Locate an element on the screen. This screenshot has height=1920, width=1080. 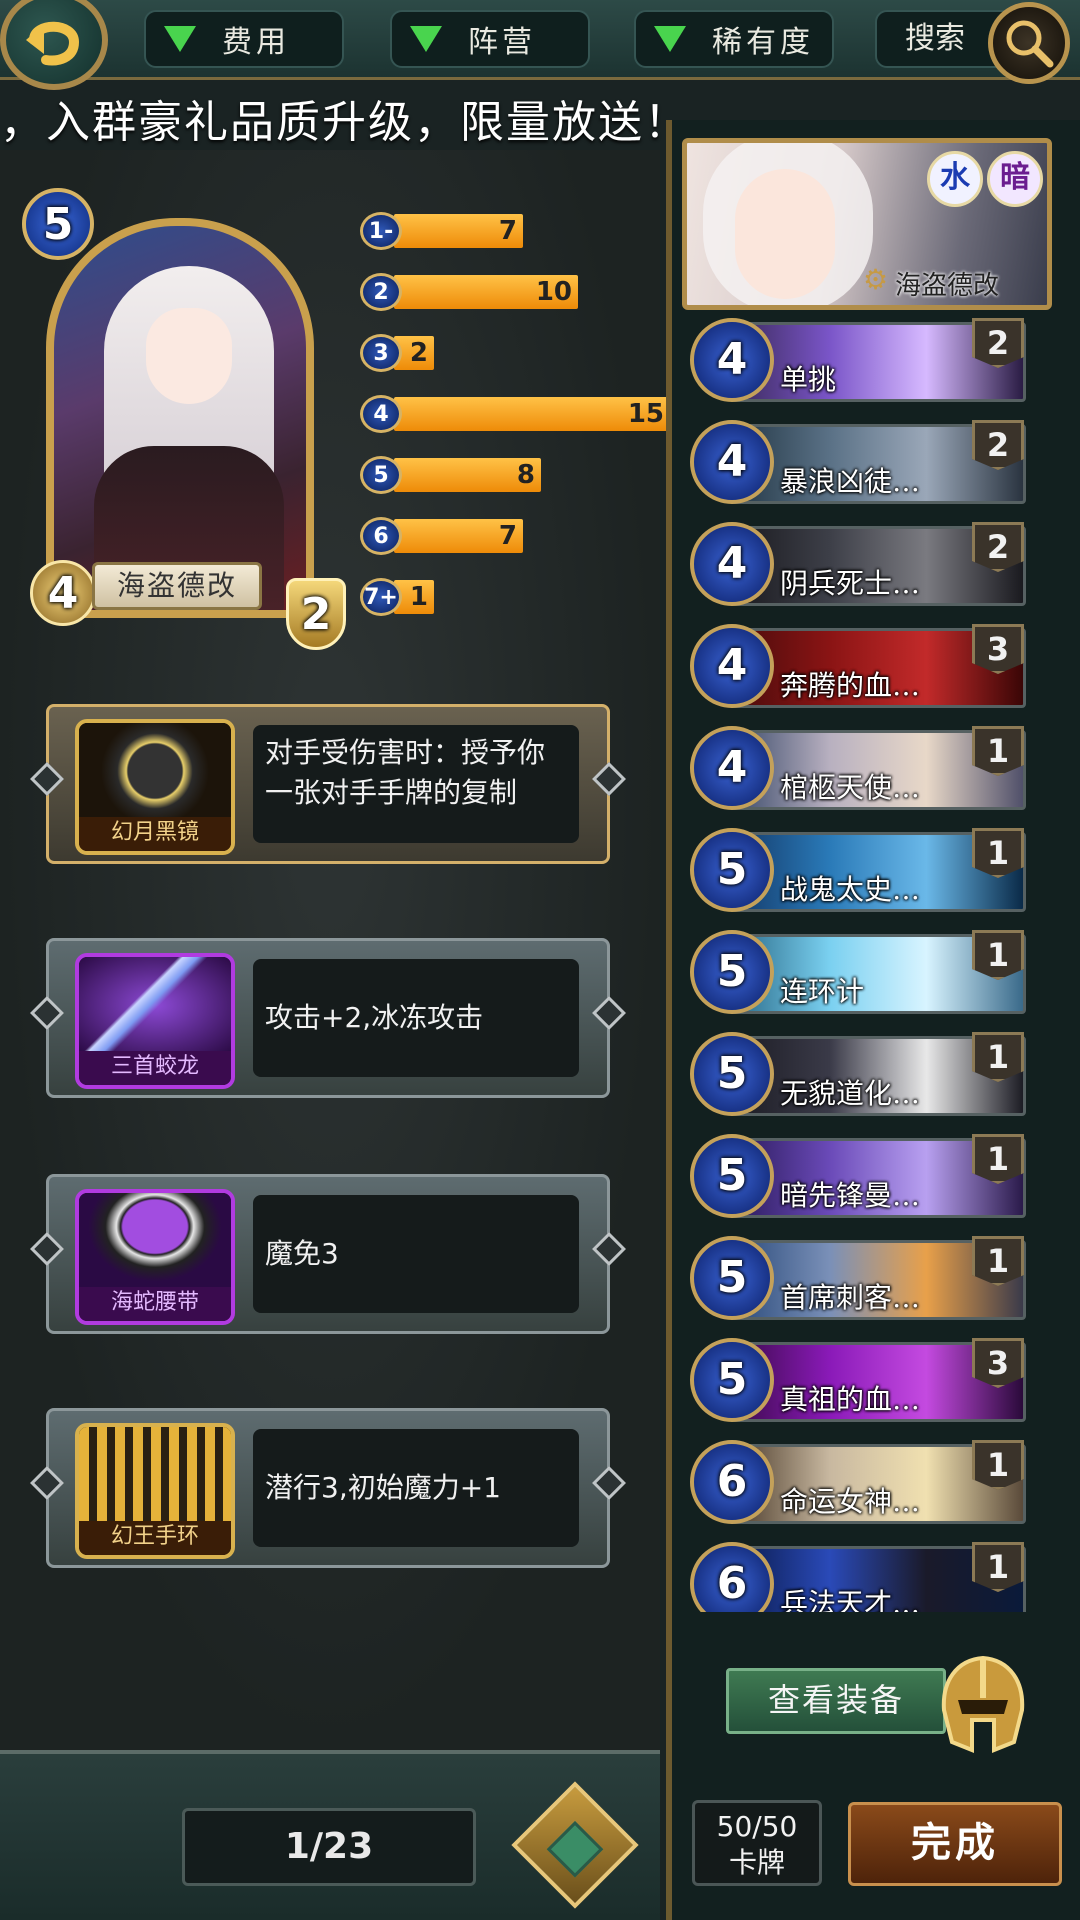
equipment-effect: 对手受伤害时：授予你一张对手手牌的复制 is located at coordinates (416, 784).